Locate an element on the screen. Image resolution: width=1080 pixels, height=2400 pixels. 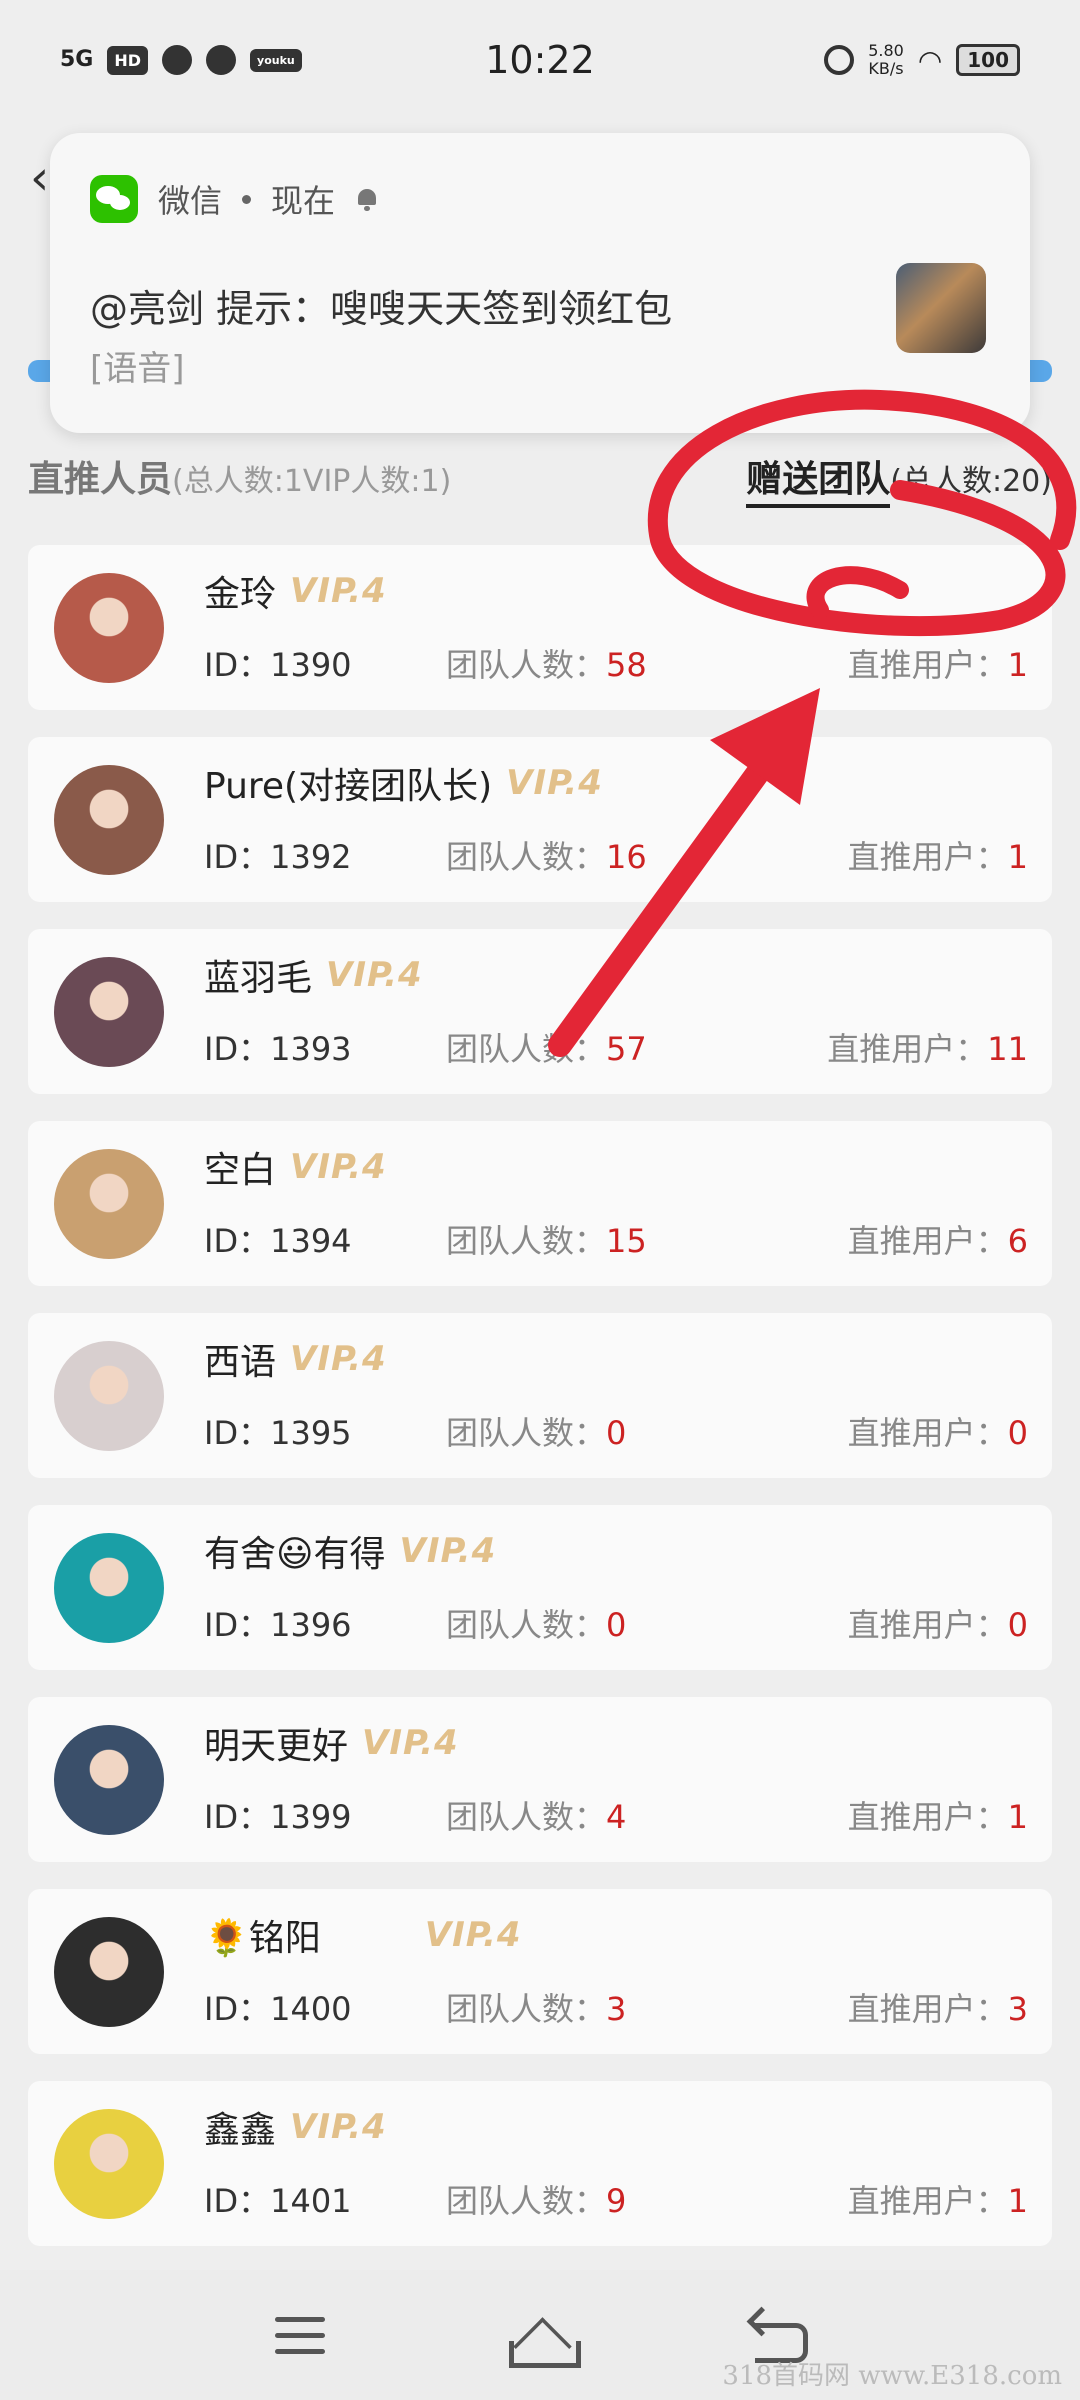
gift-total-label: (总人数: is located at coordinates (946, 481).